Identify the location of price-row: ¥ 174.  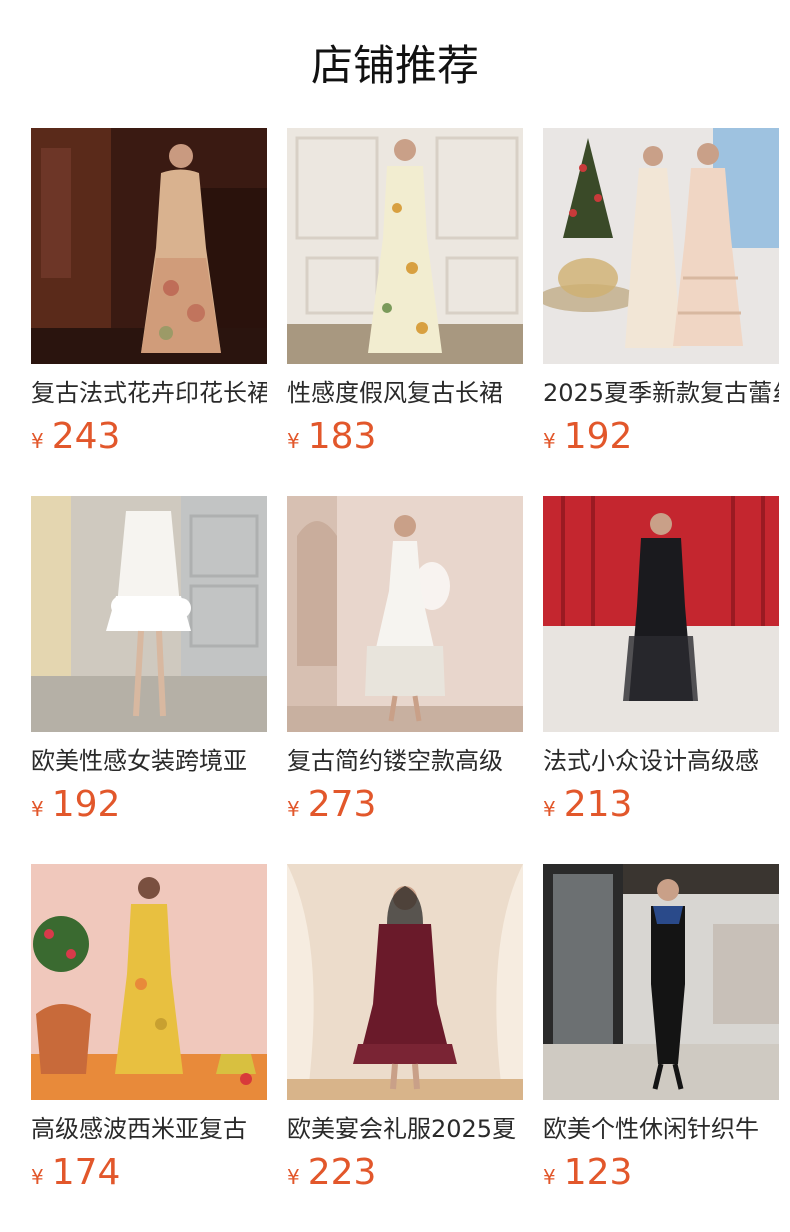
(149, 1173).